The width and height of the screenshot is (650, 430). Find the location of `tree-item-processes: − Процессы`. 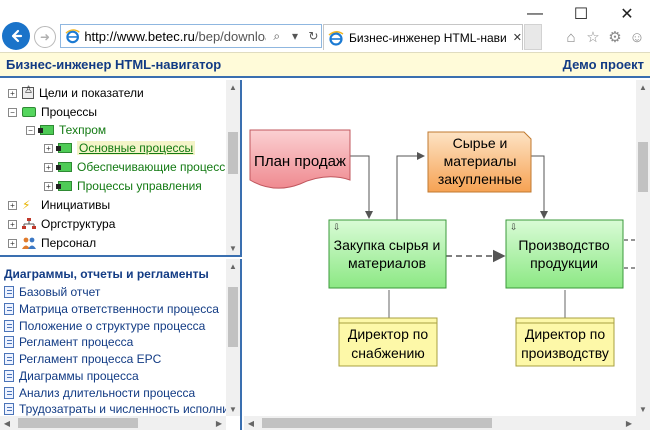

tree-item-processes: − Процессы is located at coordinates (52, 112).